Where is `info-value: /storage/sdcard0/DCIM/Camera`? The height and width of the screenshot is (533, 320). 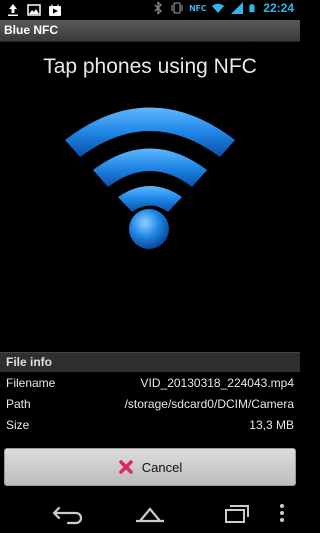
info-value: /storage/sdcard0/DCIM/Camera is located at coordinates (209, 404).